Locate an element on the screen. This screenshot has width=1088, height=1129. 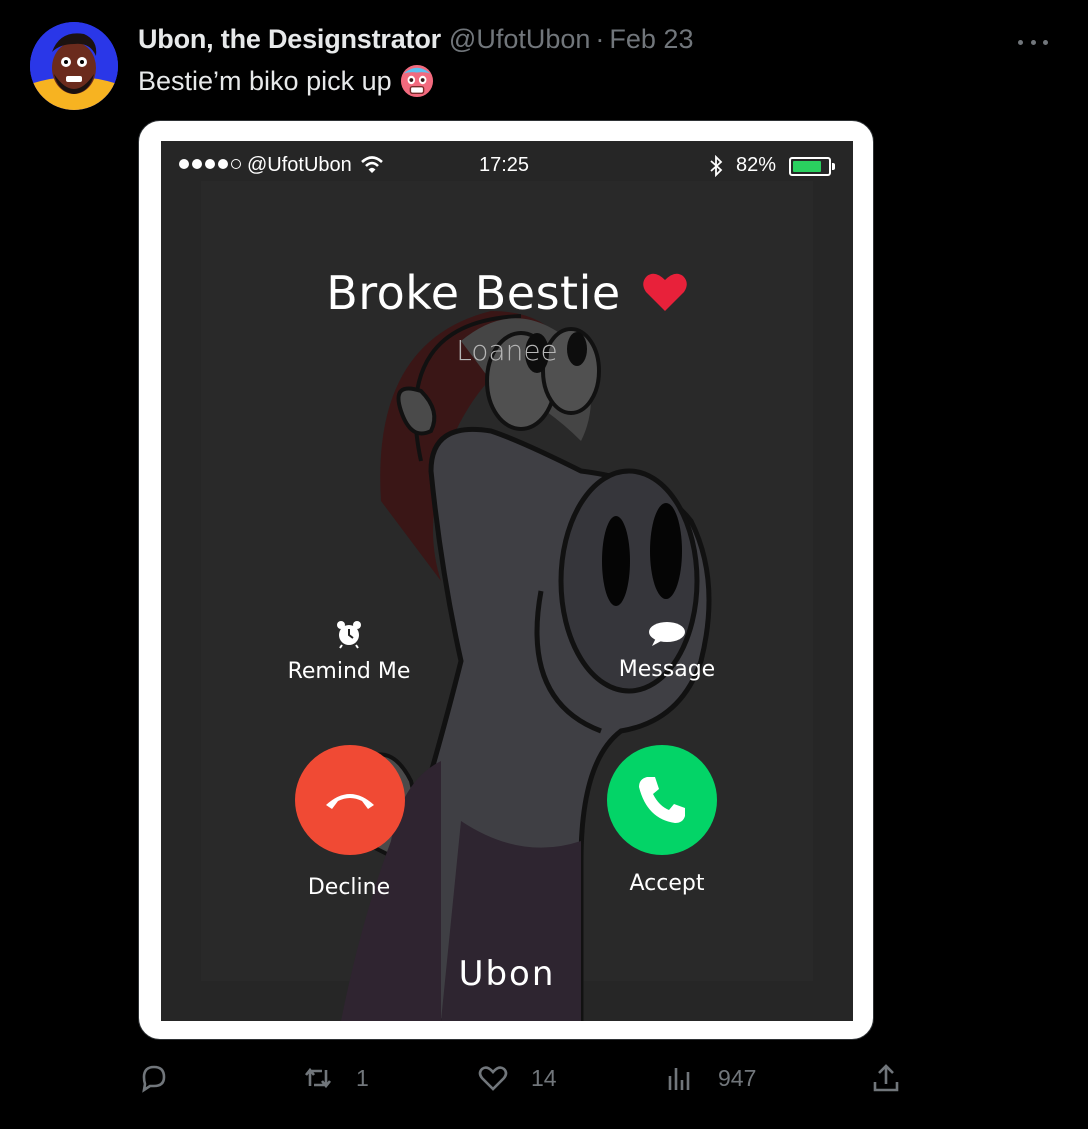
analytics-bars-icon is located at coordinates (679, 1079).